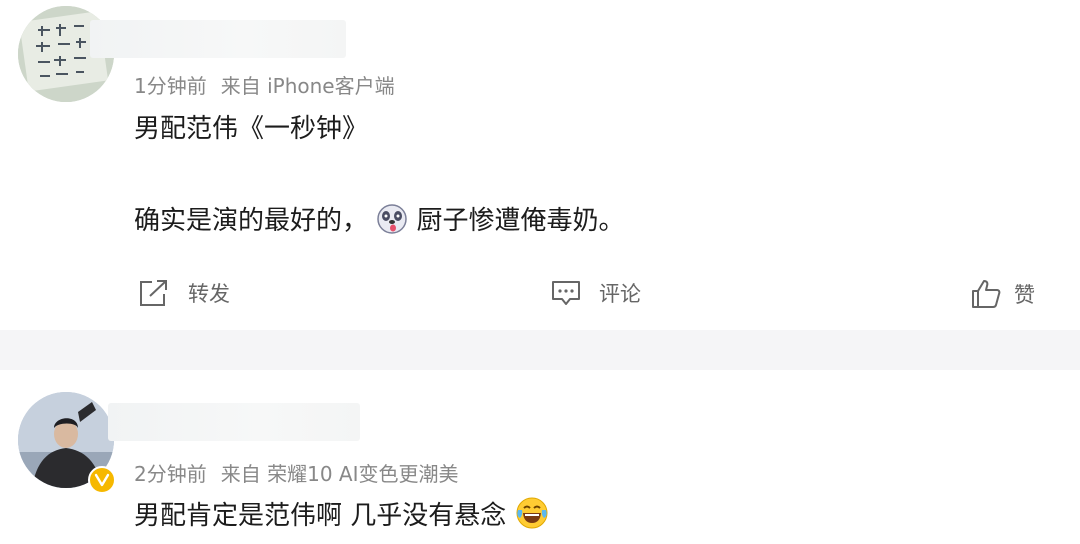 The height and width of the screenshot is (544, 1080). I want to click on verified-badge-icon, so click(102, 480).